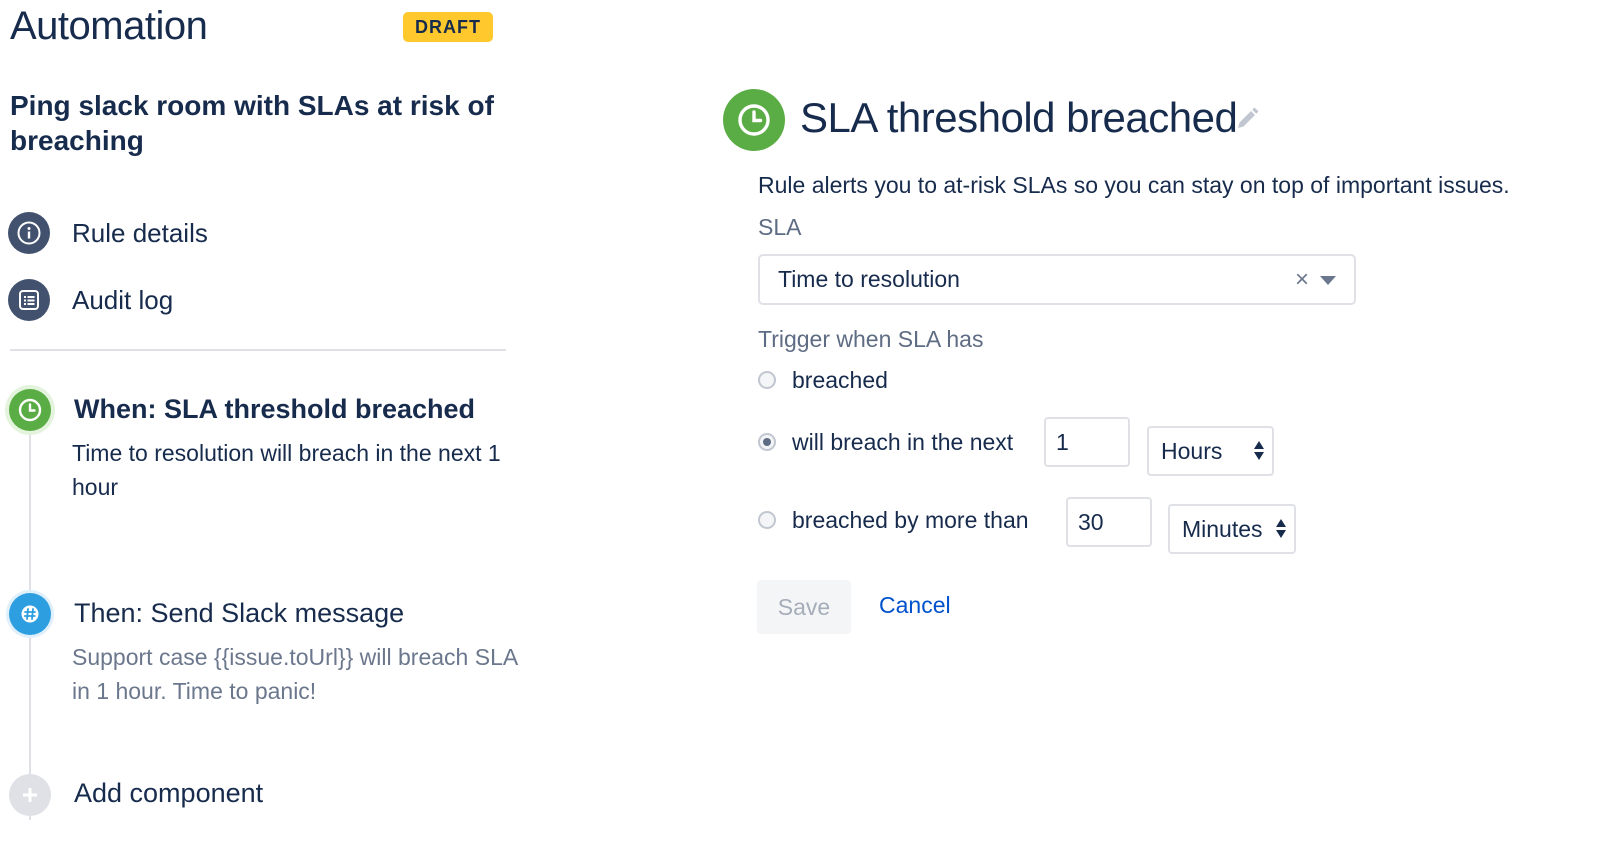 The image size is (1600, 841). Describe the element at coordinates (274, 409) in the screenshot. I see `step-when-title: When: SLA threshold breached` at that location.